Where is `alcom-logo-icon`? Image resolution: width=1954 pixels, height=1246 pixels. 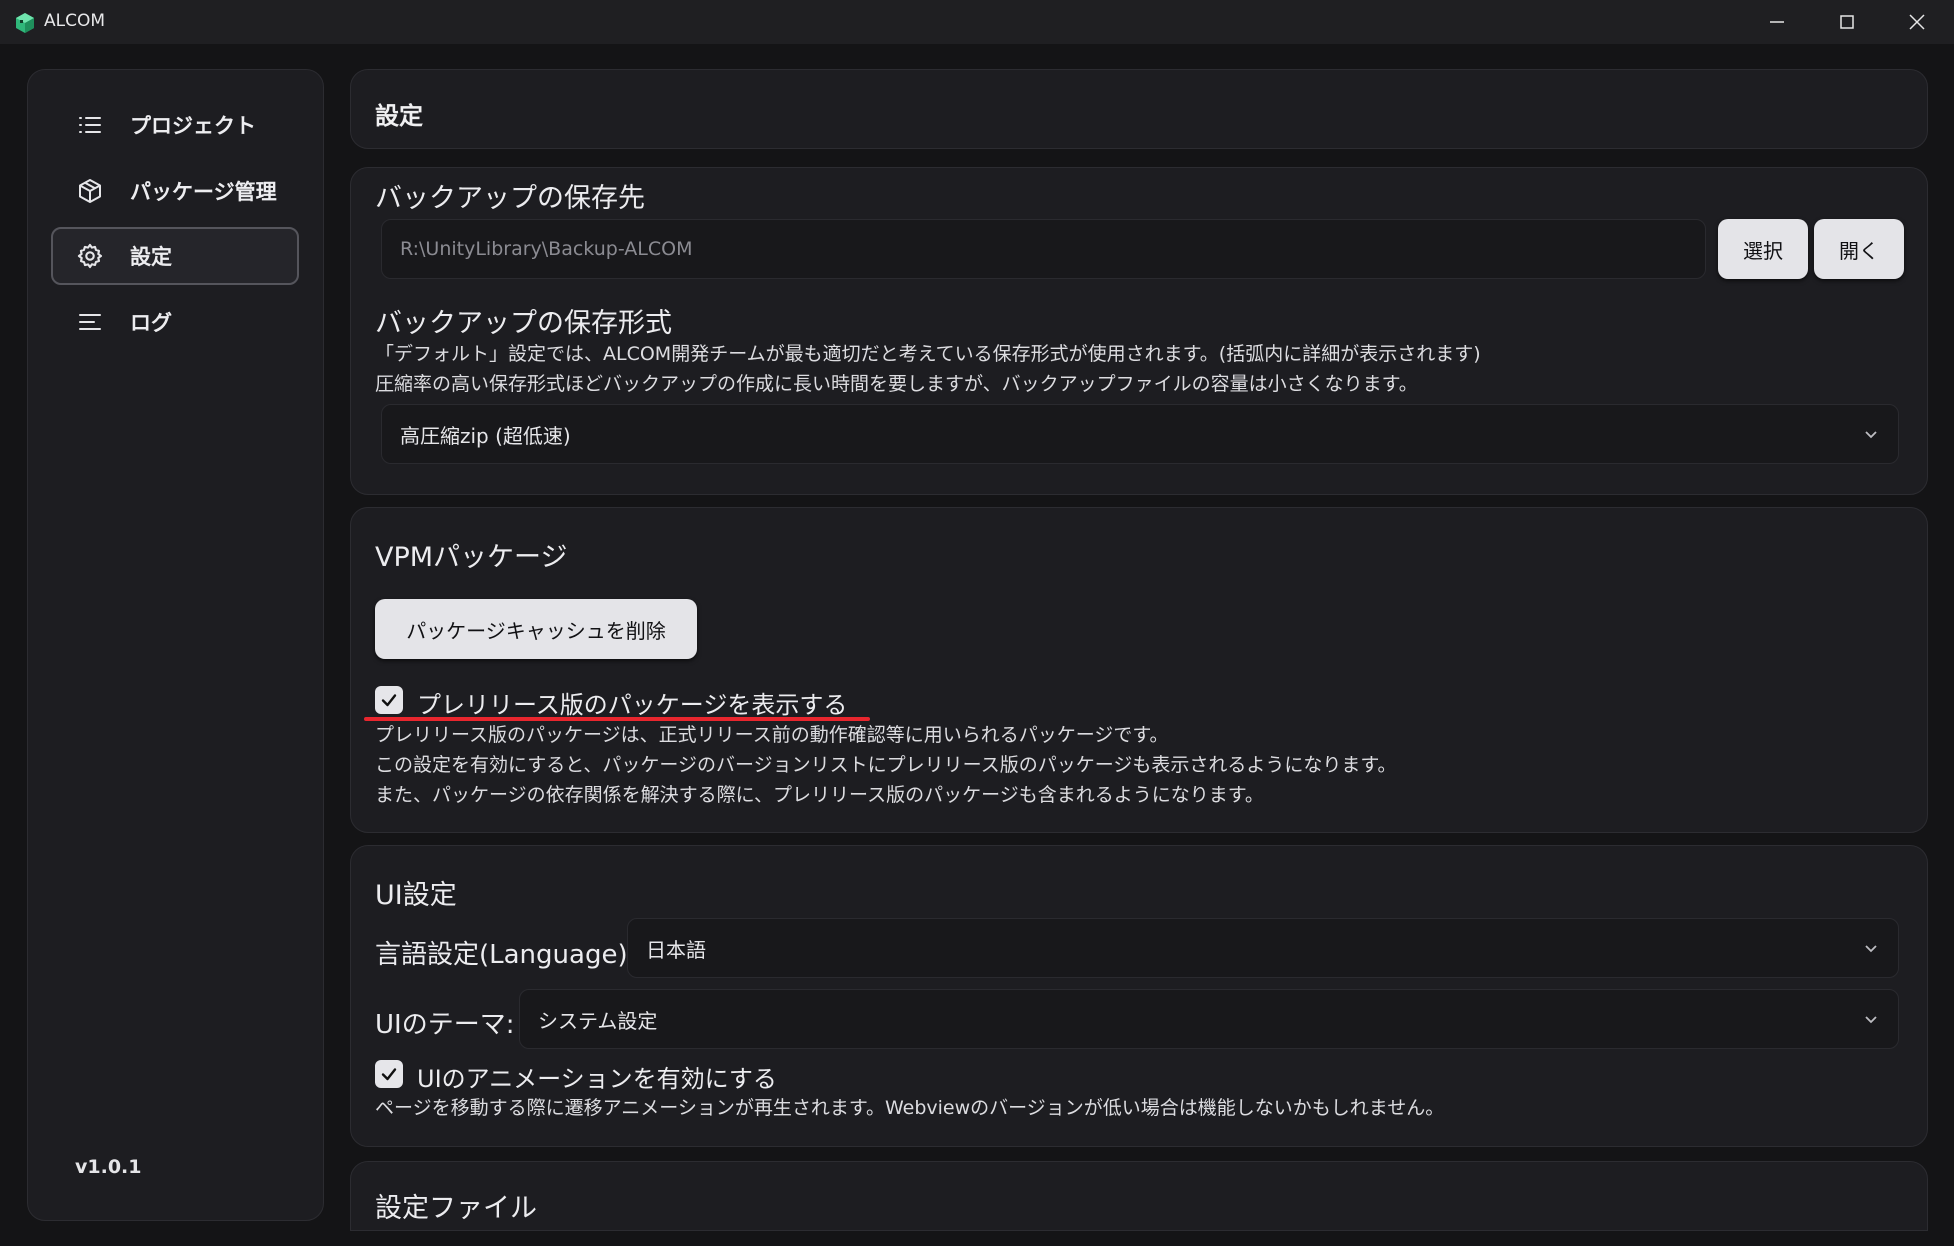 alcom-logo-icon is located at coordinates (25, 23).